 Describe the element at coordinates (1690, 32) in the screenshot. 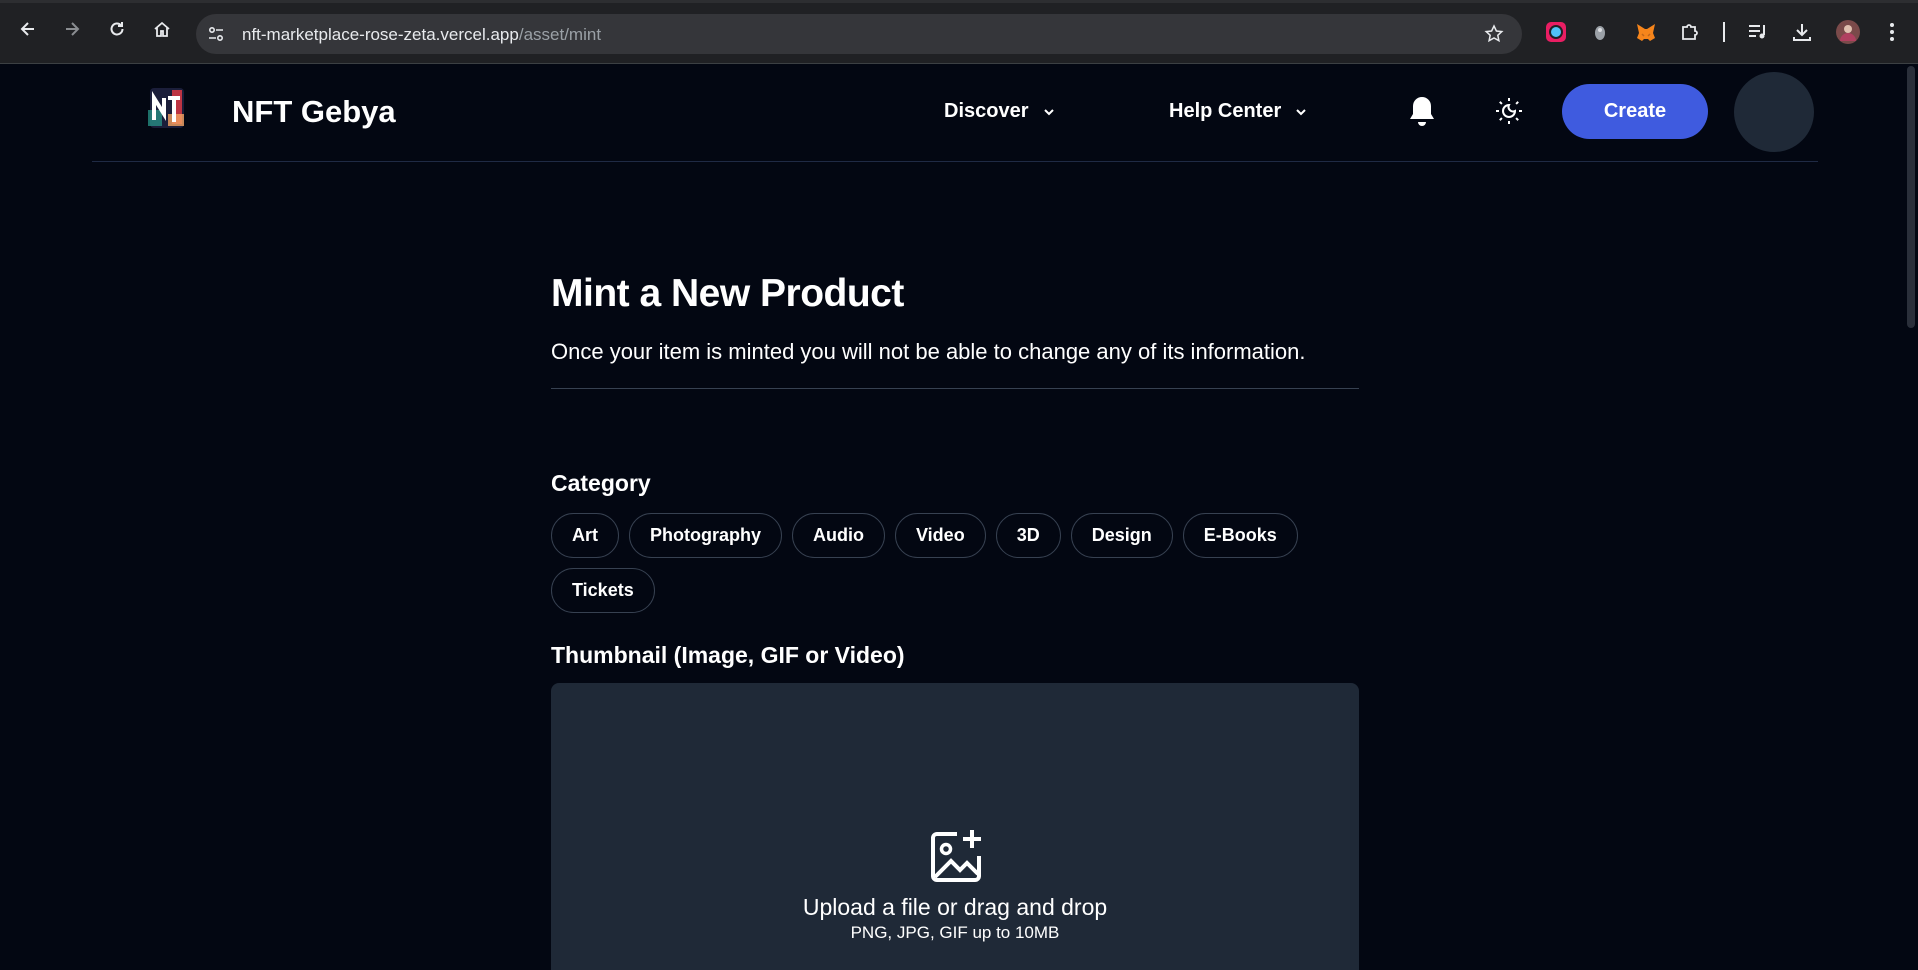

I see `extensions-puzzle-icon` at that location.